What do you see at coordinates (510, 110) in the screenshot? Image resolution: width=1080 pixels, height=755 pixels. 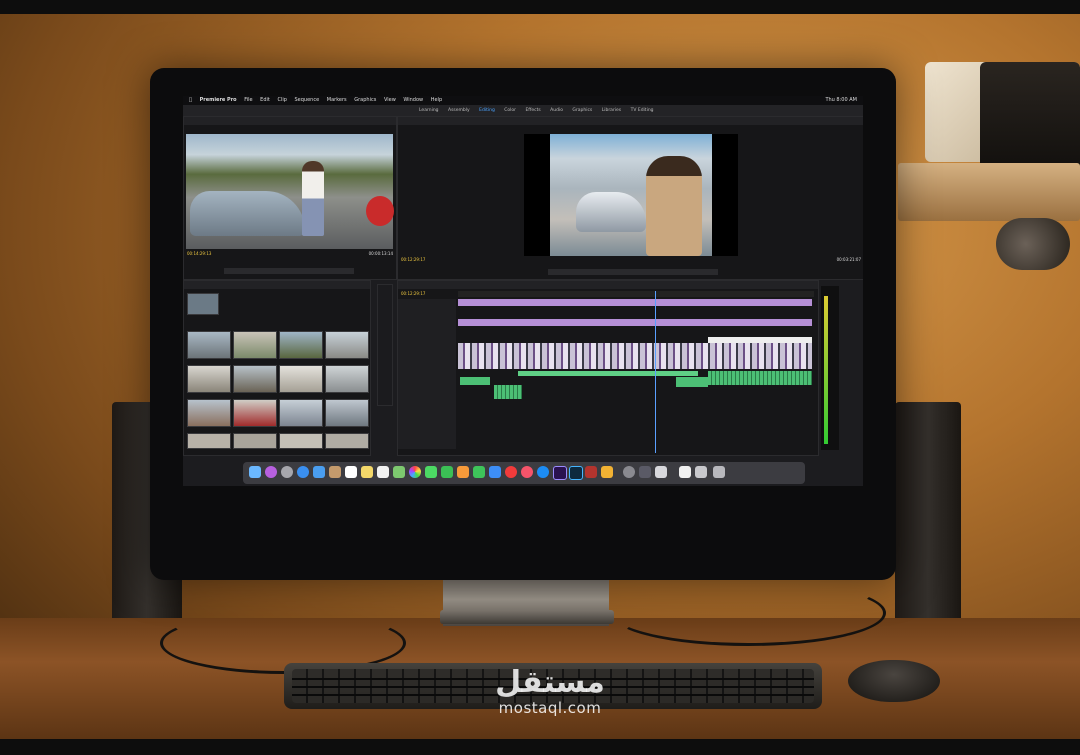 I see `ws-color: Color` at bounding box center [510, 110].